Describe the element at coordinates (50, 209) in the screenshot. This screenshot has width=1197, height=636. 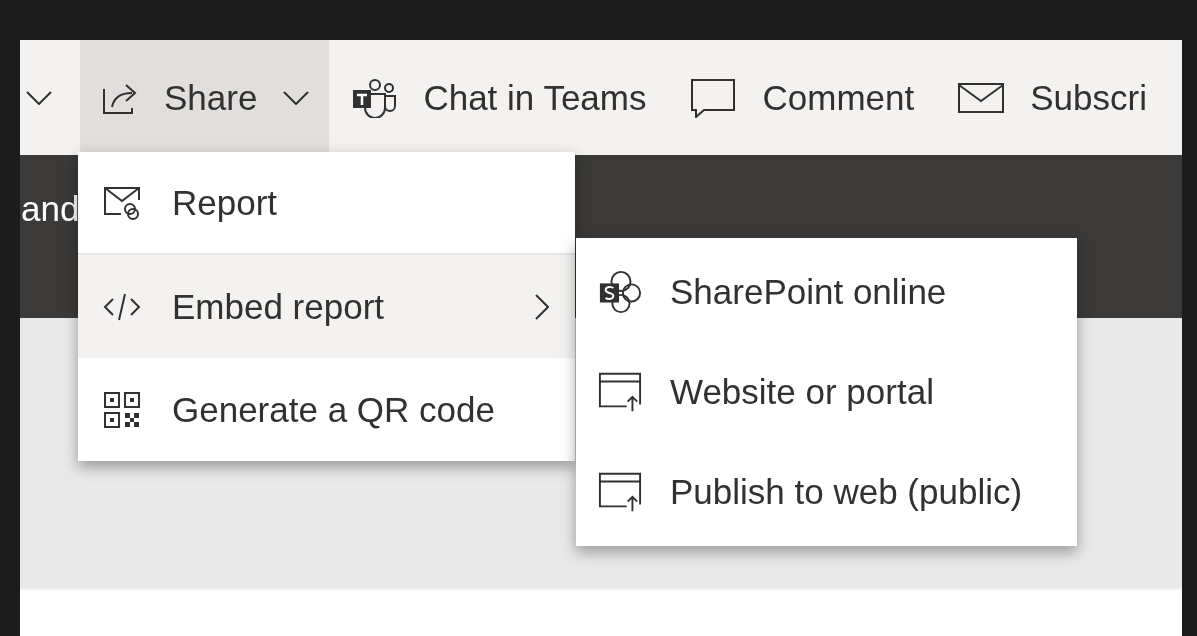
I see `banner-text: and` at that location.